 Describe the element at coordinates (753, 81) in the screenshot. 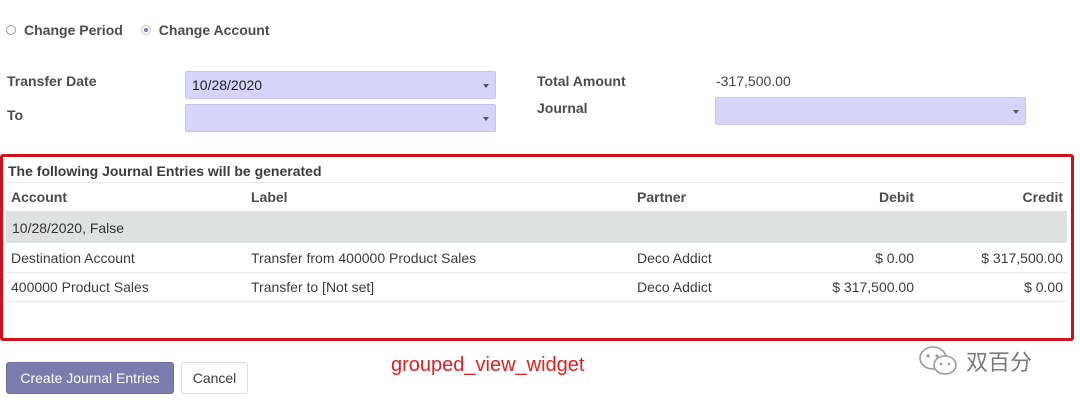

I see `total-amount-value: -317,500.00` at that location.